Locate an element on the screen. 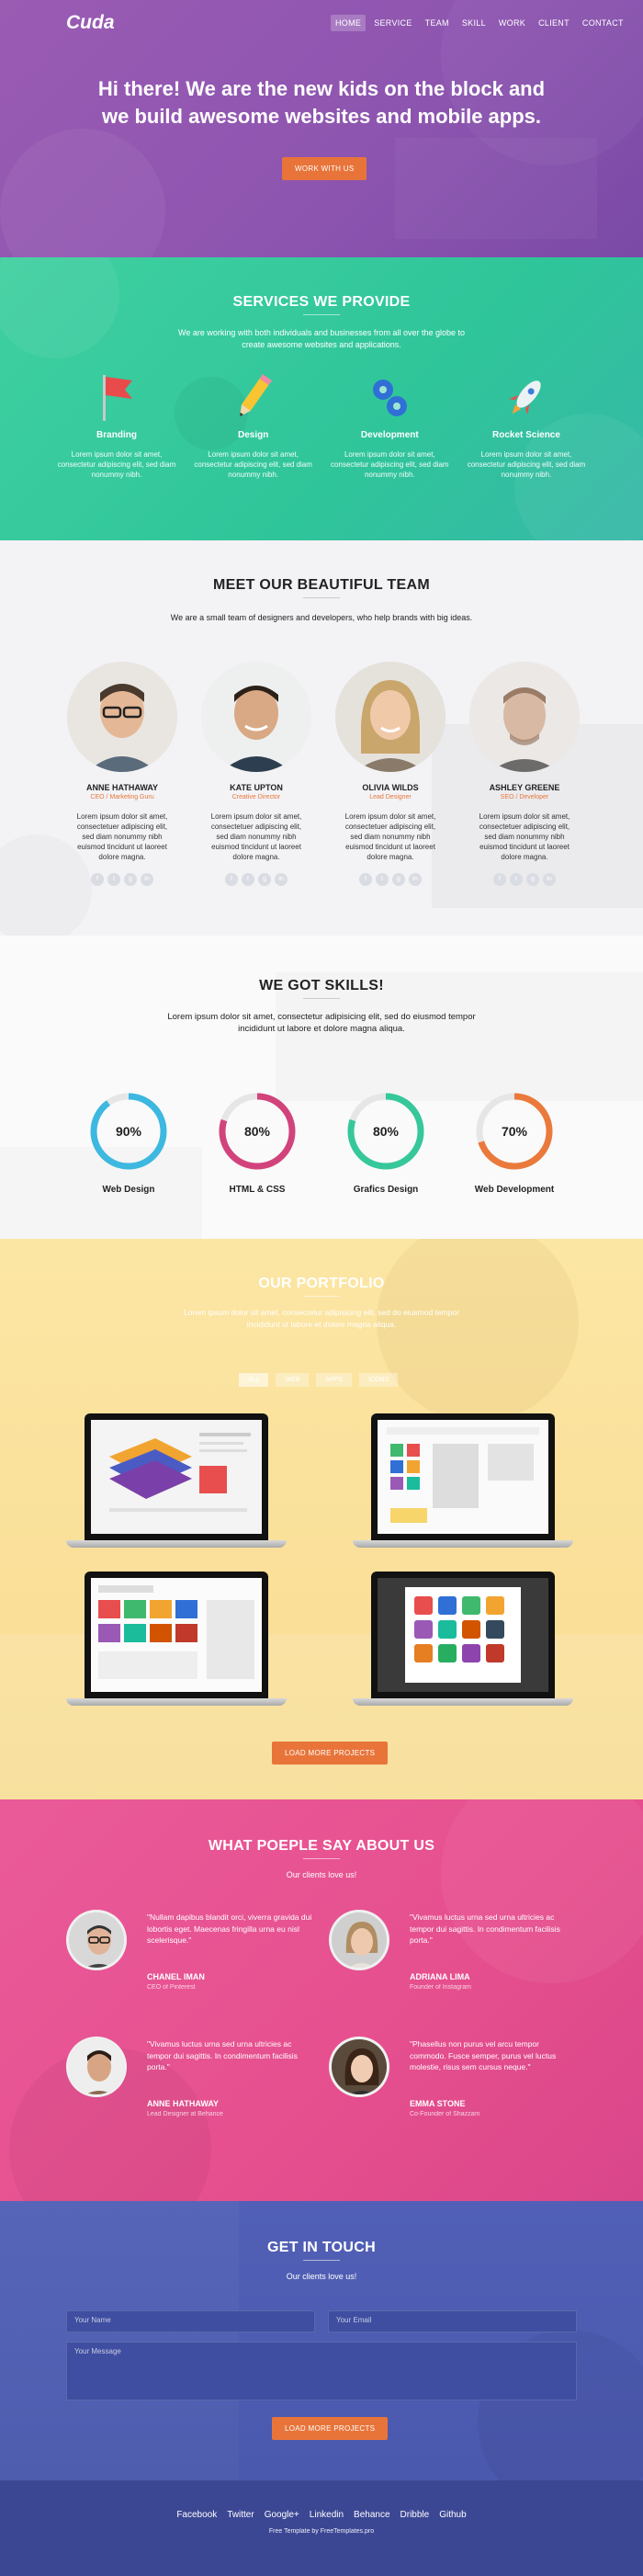 The width and height of the screenshot is (643, 2576). skill-gauge: 70% is located at coordinates (514, 1131).